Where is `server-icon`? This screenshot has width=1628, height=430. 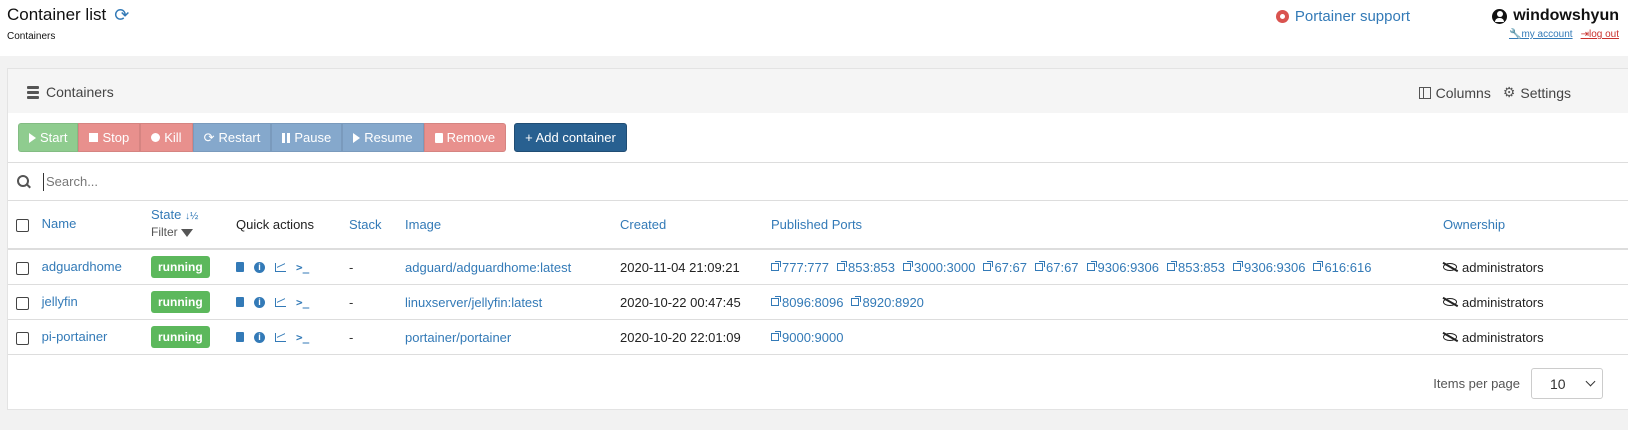
server-icon is located at coordinates (33, 92).